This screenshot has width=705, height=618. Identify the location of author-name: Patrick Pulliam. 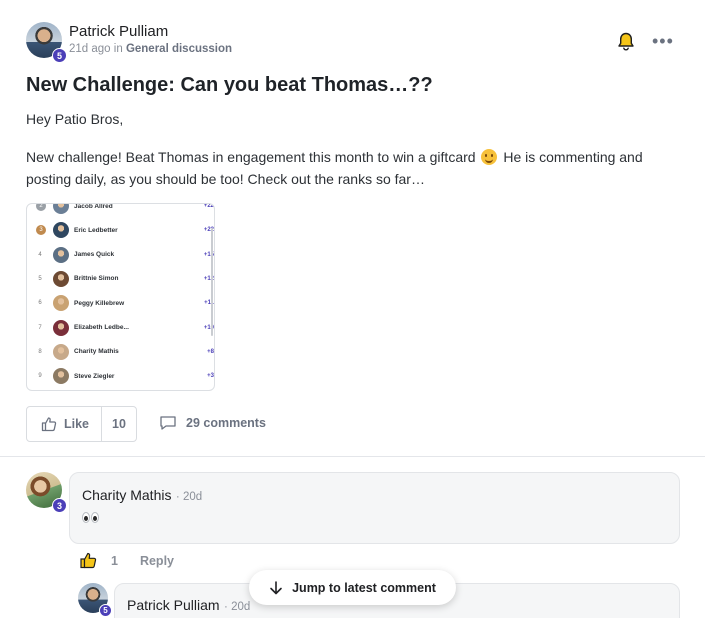
(150, 32).